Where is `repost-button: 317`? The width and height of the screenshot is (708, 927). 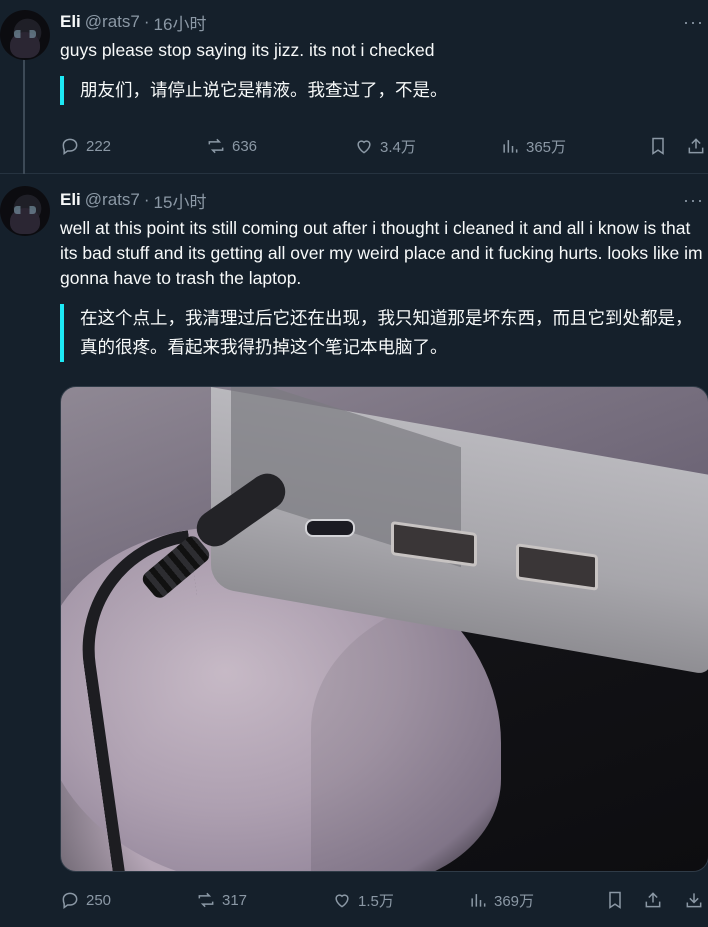
repost-button: 317 is located at coordinates (221, 900).